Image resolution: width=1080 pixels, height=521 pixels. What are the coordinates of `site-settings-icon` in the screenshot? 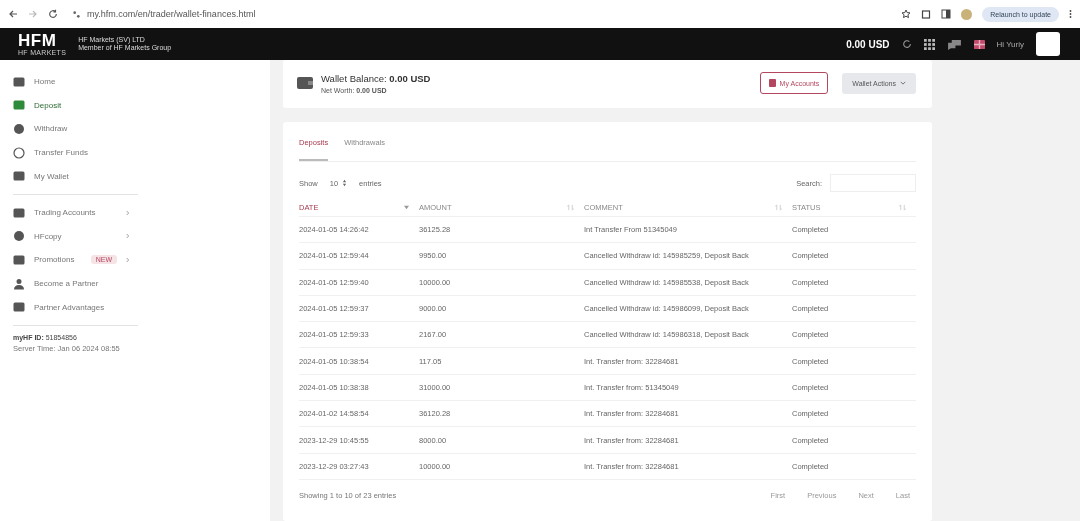 It's located at (76, 14).